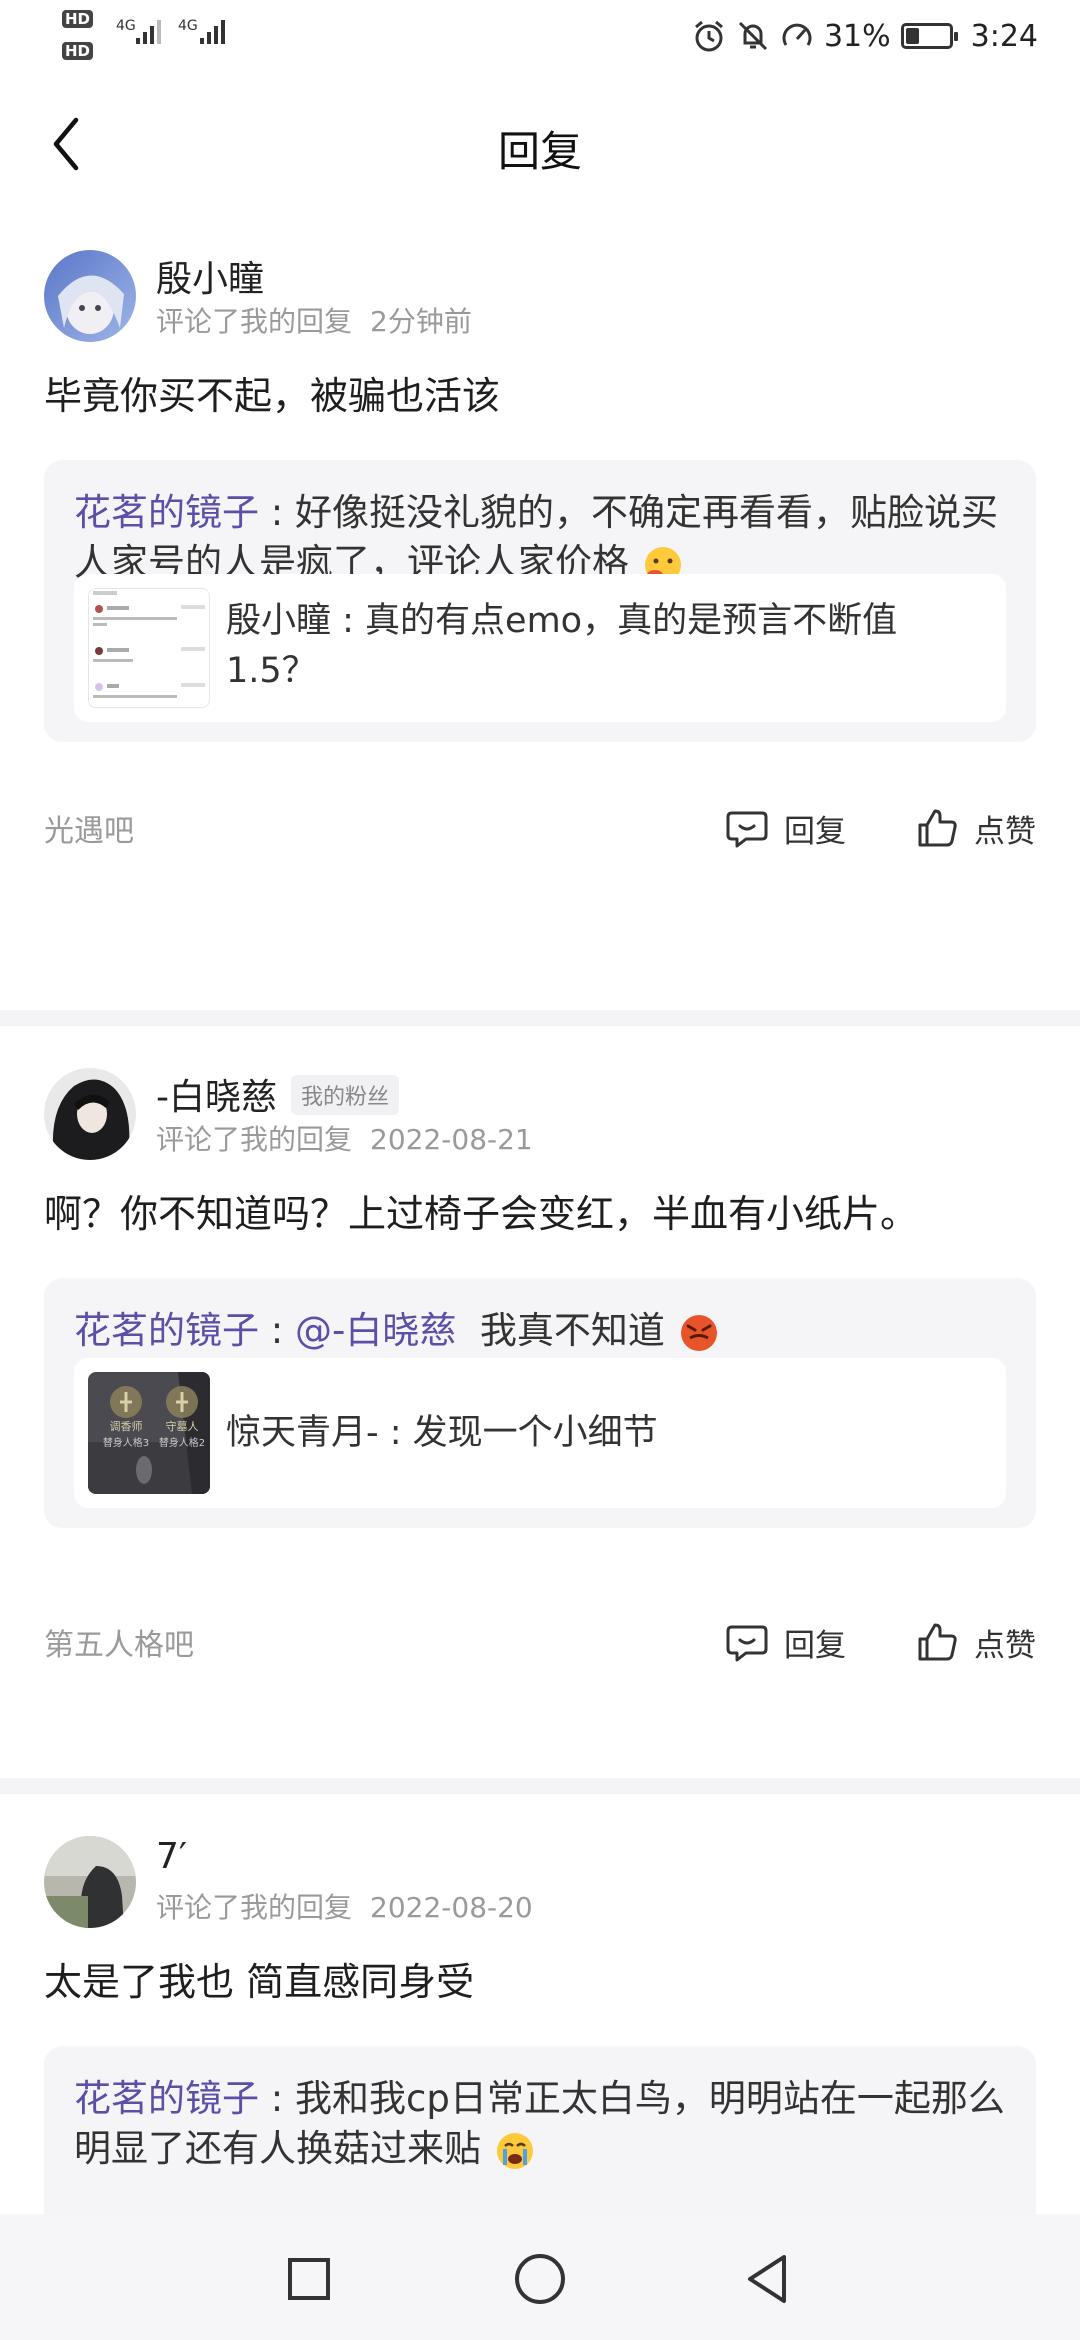  I want to click on clock: 3:24, so click(1004, 36).